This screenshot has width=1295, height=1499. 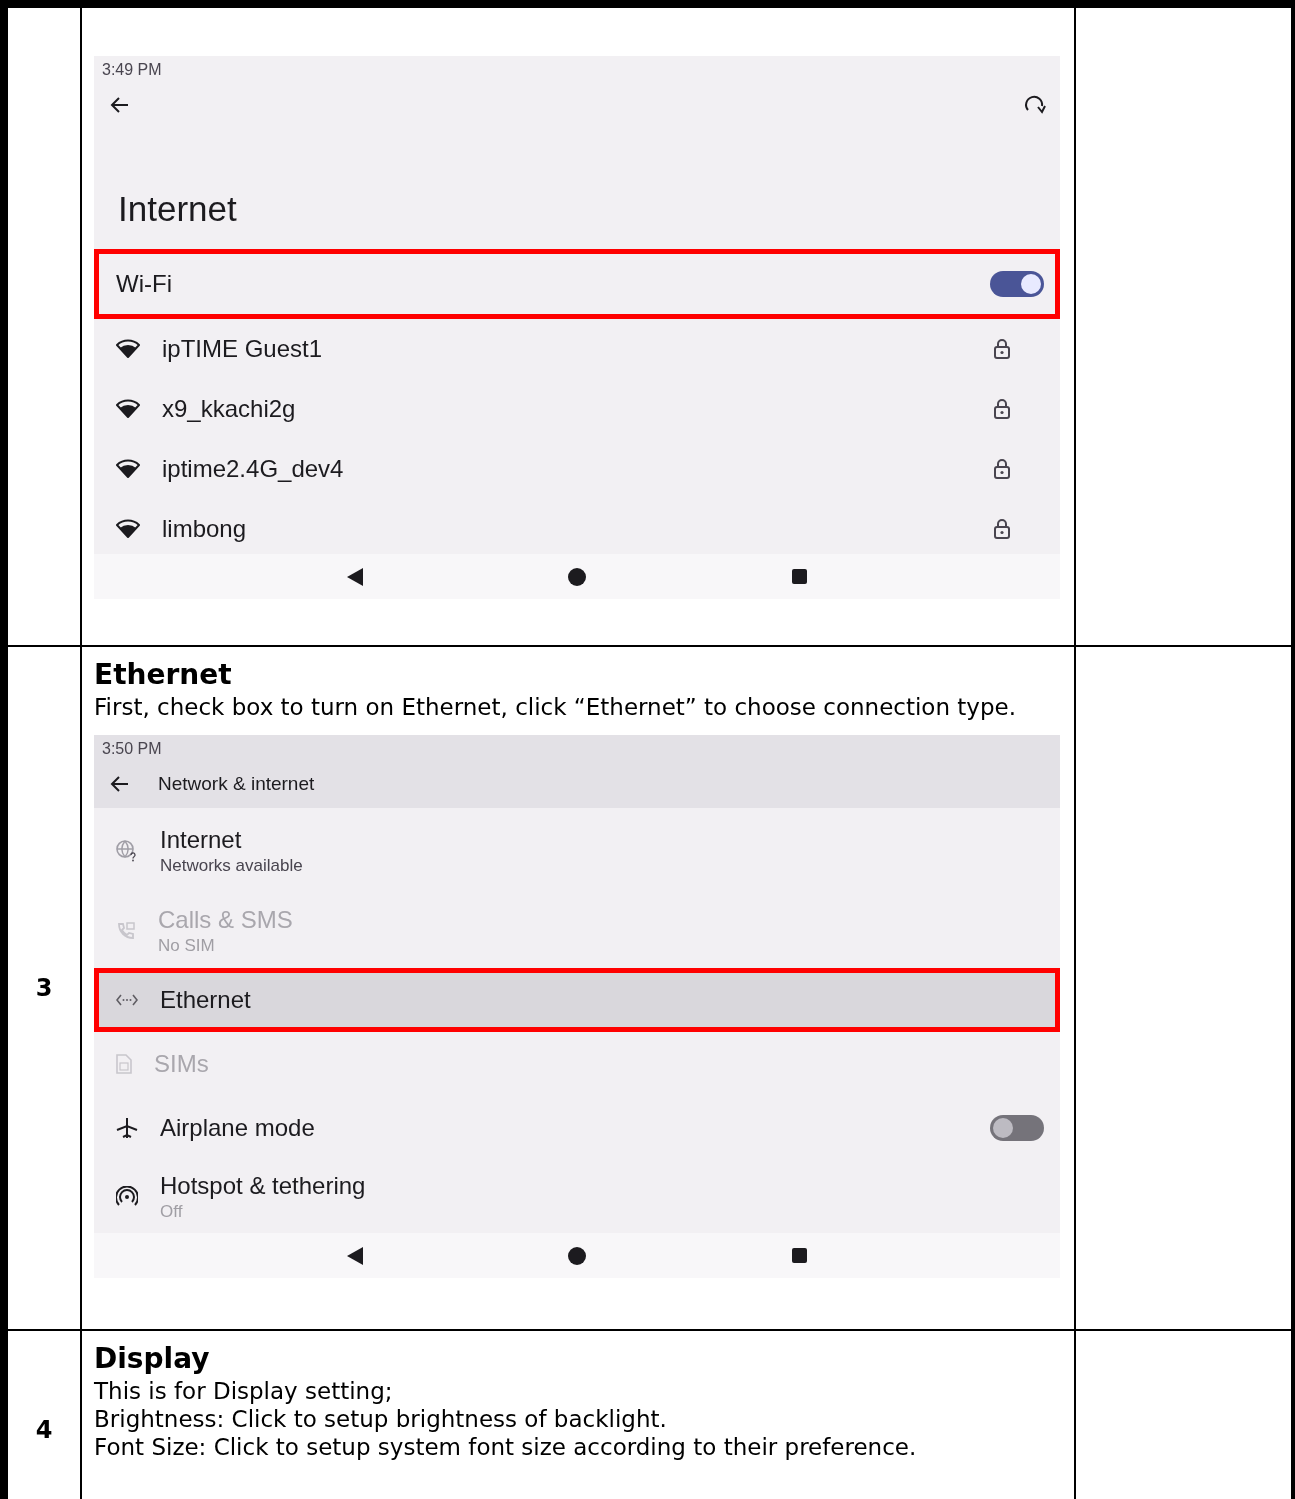 I want to click on network-row: iptime2.4G_dev4, so click(x=577, y=469).